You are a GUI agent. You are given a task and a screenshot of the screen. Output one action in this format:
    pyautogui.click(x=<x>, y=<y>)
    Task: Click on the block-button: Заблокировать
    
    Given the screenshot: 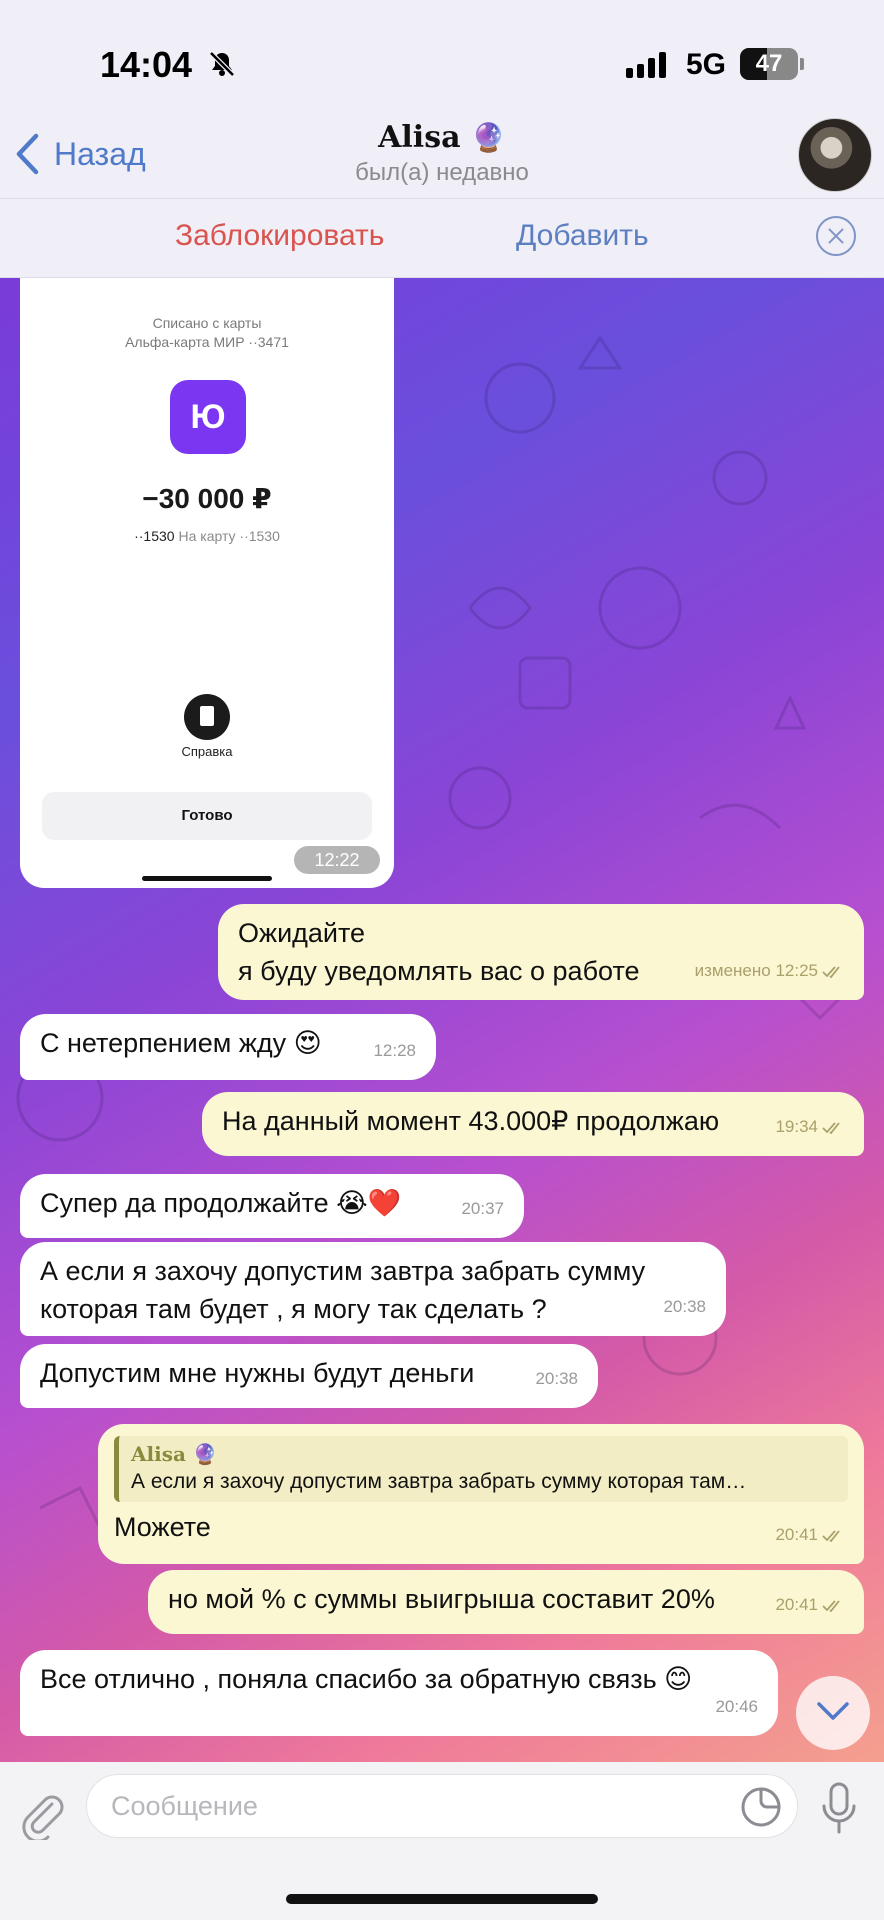 What is the action you would take?
    pyautogui.click(x=279, y=236)
    